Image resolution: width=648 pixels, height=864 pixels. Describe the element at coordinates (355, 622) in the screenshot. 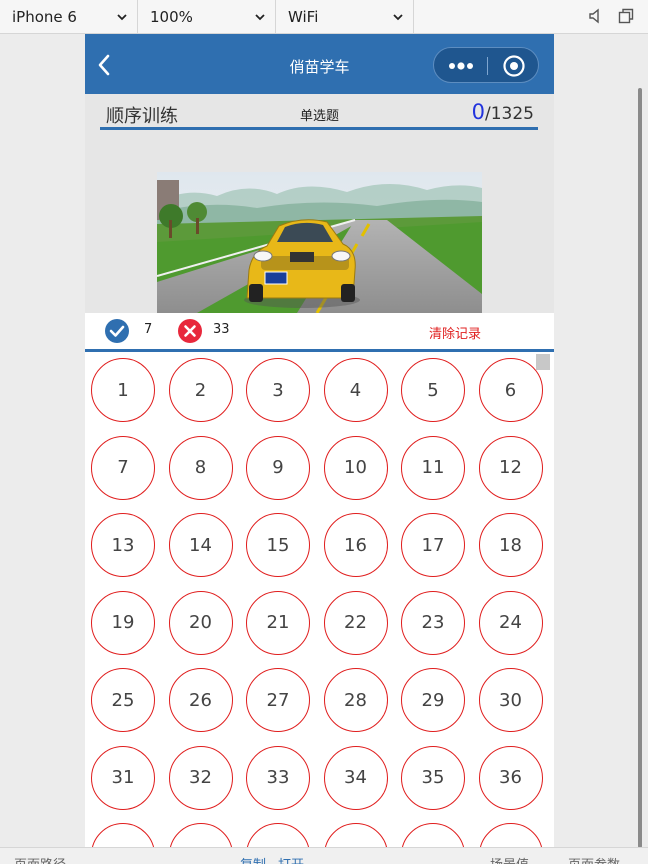

I see `question-number-button: 22` at that location.